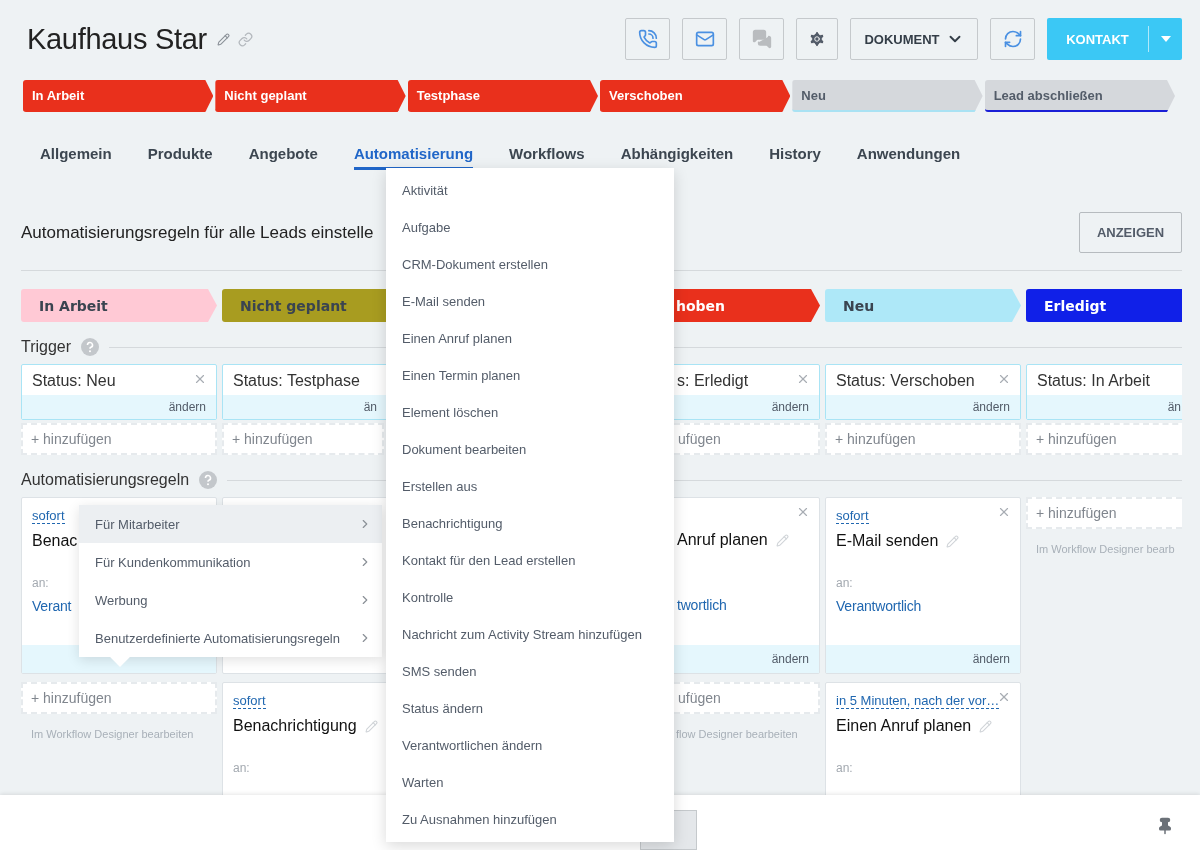  What do you see at coordinates (530, 560) in the screenshot?
I see `menu-item: Kontakt für den Lead erstellen` at bounding box center [530, 560].